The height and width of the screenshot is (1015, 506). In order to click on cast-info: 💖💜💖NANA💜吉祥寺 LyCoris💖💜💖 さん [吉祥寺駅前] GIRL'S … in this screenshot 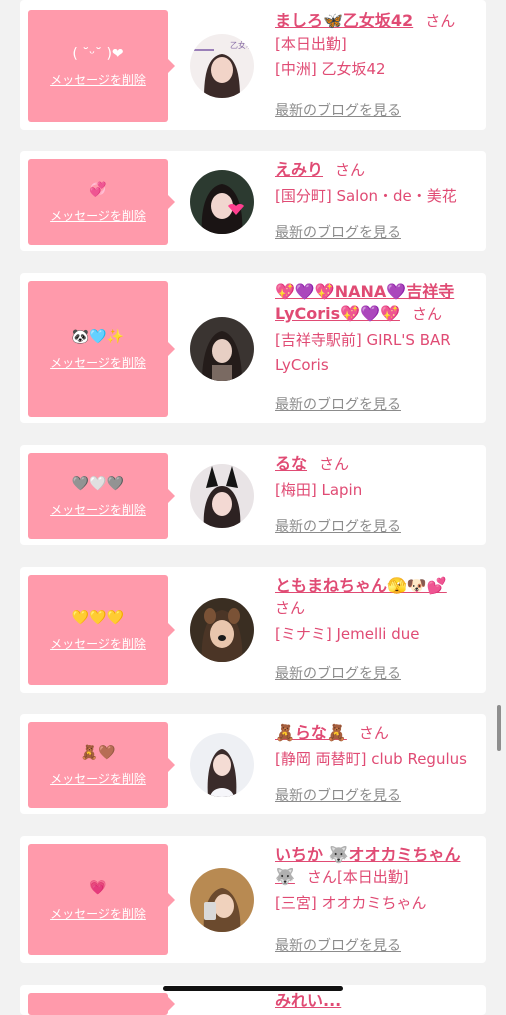, I will do `click(377, 349)`.